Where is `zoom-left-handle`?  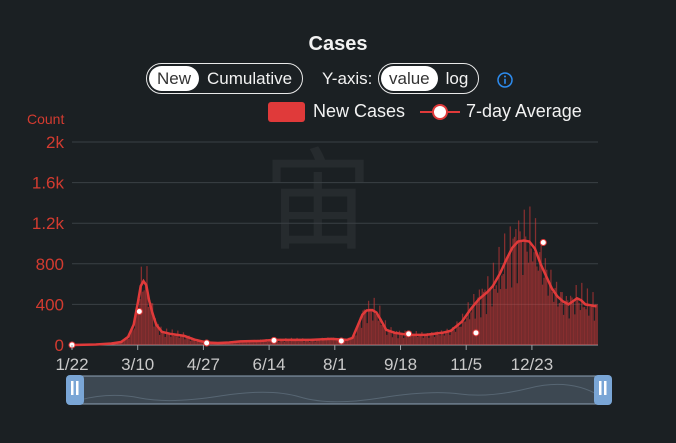
zoom-left-handle is located at coordinates (75, 390).